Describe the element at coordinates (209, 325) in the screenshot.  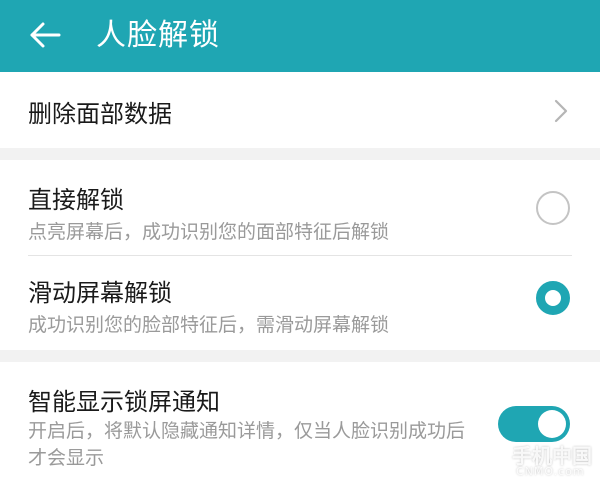
I see `option-description: 成功识别您的脸部特征后，需滑动屏幕解锁` at that location.